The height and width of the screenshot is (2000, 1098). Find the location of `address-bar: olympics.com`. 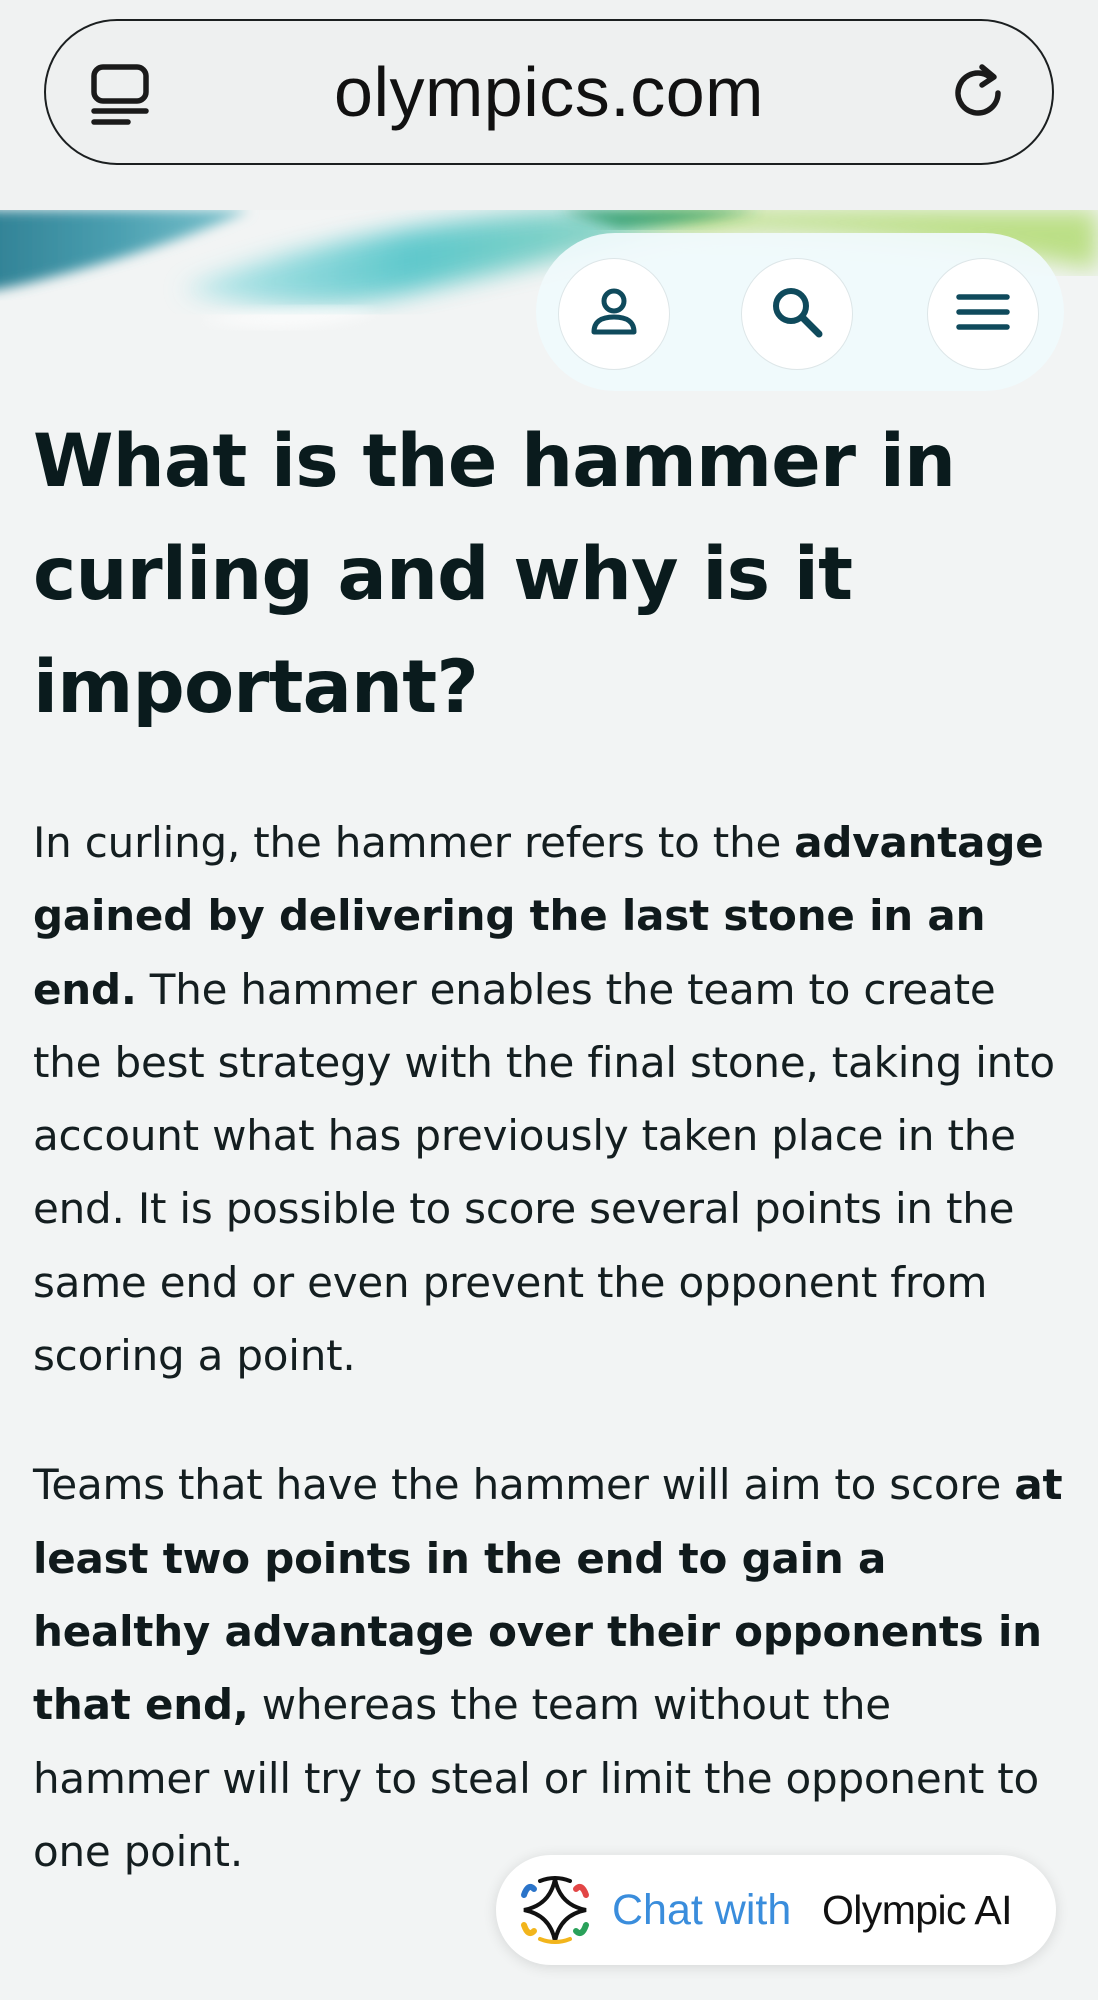

address-bar: olympics.com is located at coordinates (549, 92).